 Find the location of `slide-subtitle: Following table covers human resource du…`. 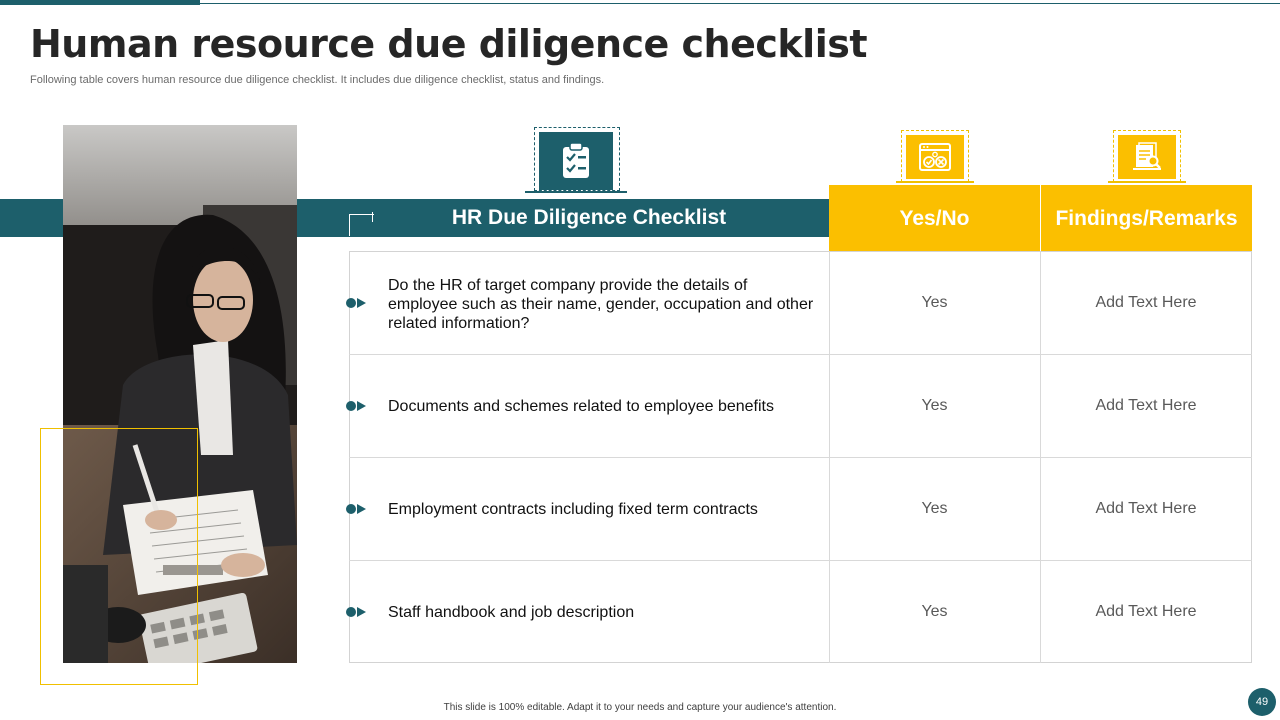

slide-subtitle: Following table covers human resource du… is located at coordinates (317, 80).